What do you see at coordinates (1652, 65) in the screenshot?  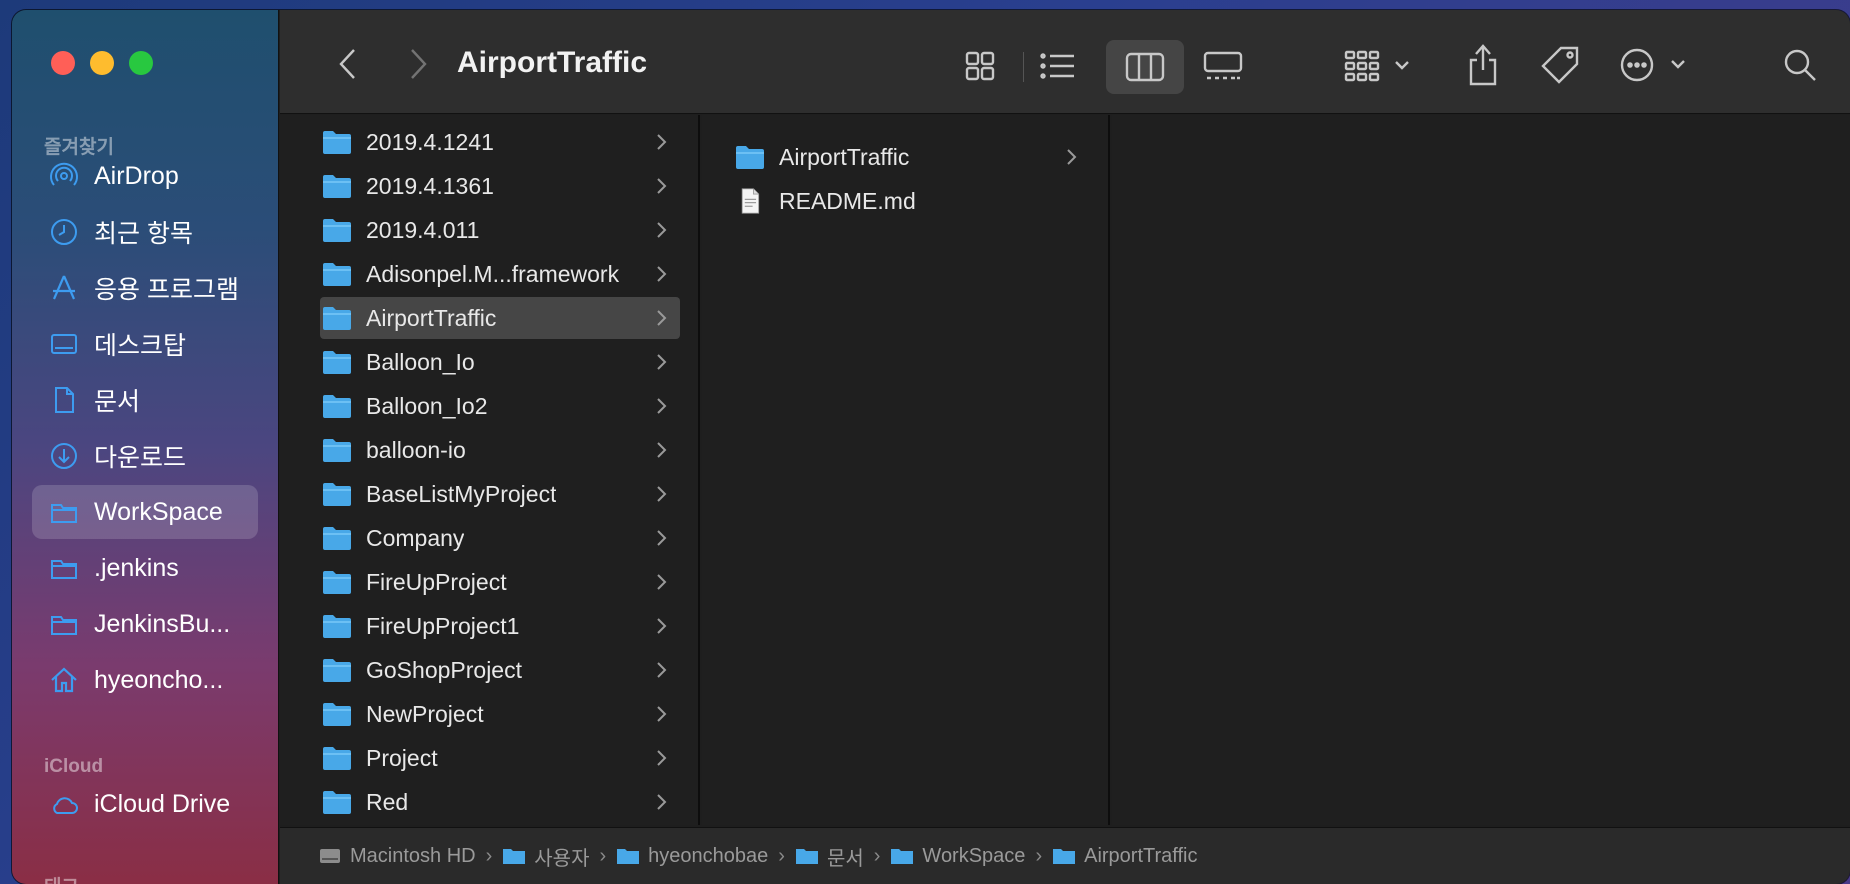 I see `more-icon` at bounding box center [1652, 65].